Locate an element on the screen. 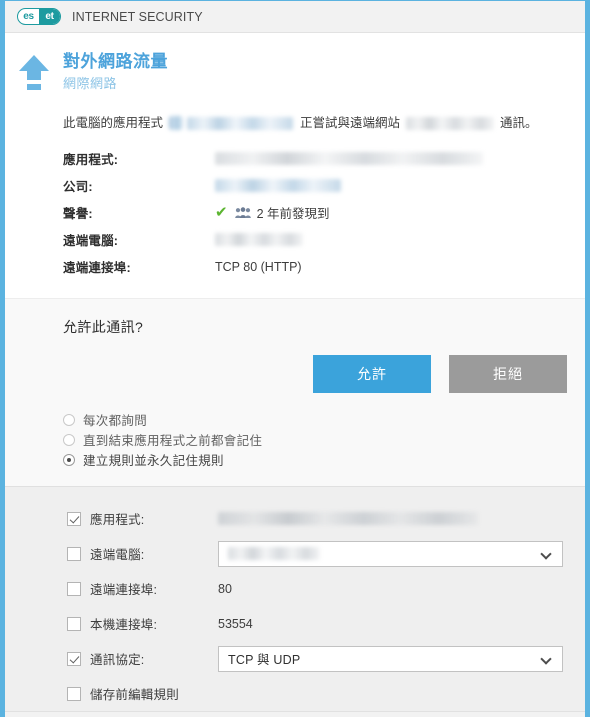 The image size is (590, 717). company-name-redacted is located at coordinates (278, 186).